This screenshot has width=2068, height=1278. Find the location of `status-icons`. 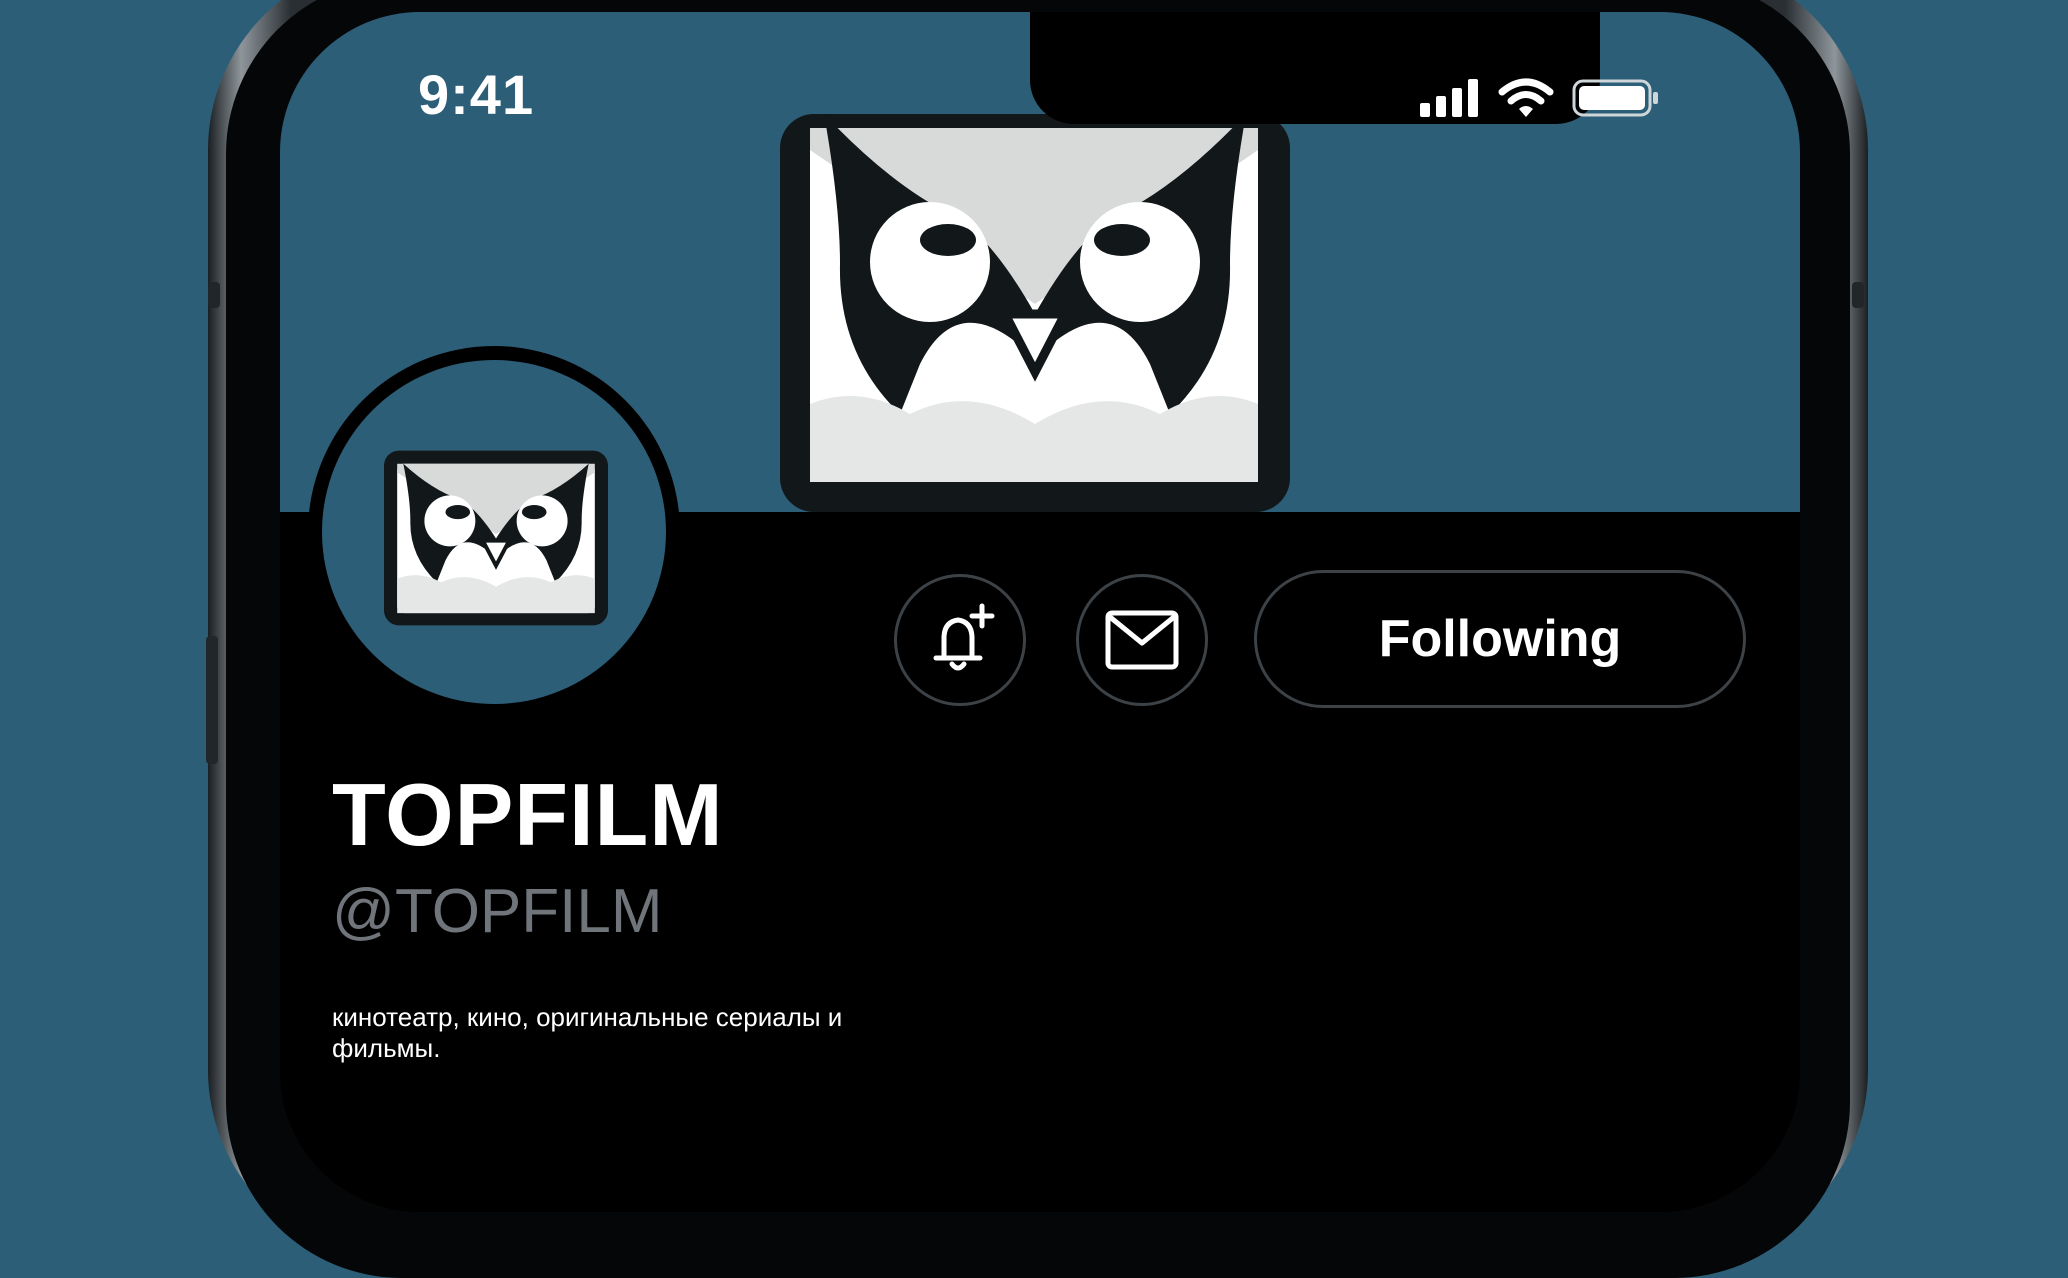

status-icons is located at coordinates (1540, 98).